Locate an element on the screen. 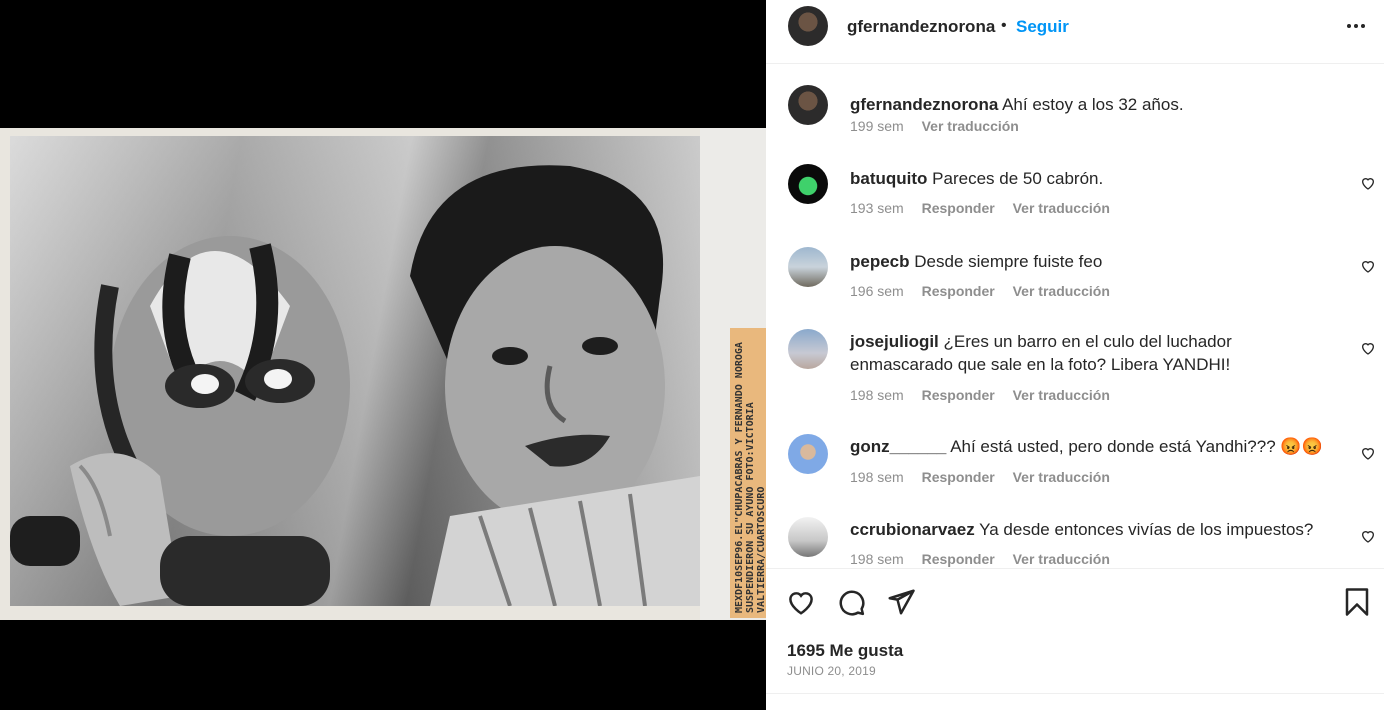 Image resolution: width=1384 pixels, height=710 pixels. comment-meta: 193 sem Responder Ver traducción is located at coordinates (987, 208).